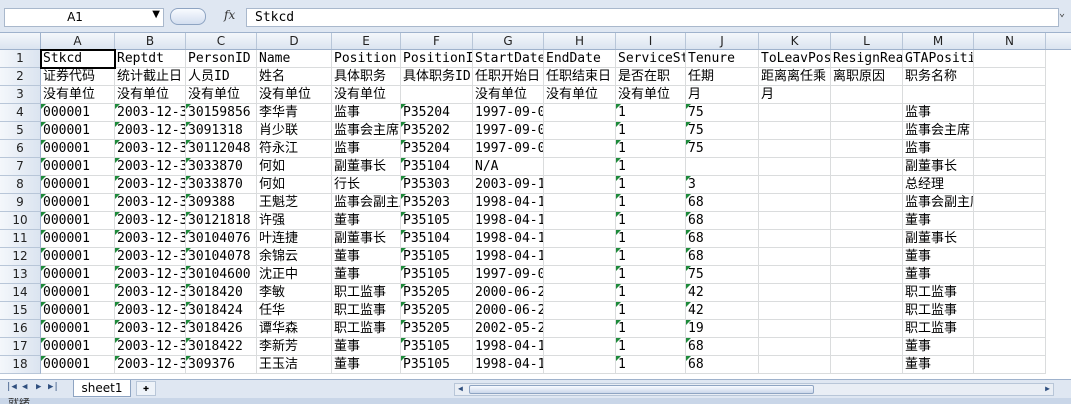 The image size is (1071, 404). I want to click on cell-j5: 75, so click(722, 131).